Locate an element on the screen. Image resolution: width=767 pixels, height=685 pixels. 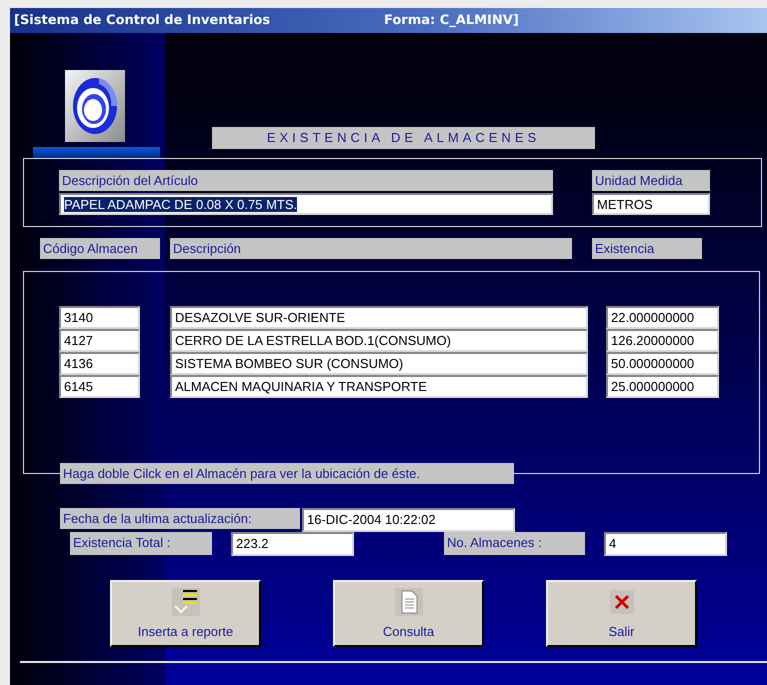
column-header: Descripción is located at coordinates (371, 248).